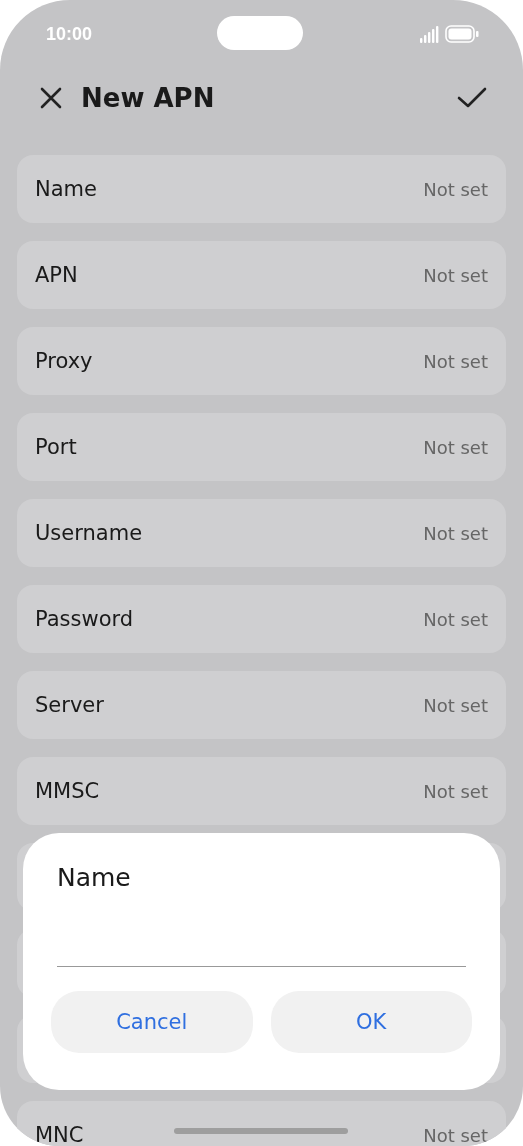 This screenshot has height=1146, width=523. What do you see at coordinates (64, 361) in the screenshot?
I see `row-label: Proxy` at bounding box center [64, 361].